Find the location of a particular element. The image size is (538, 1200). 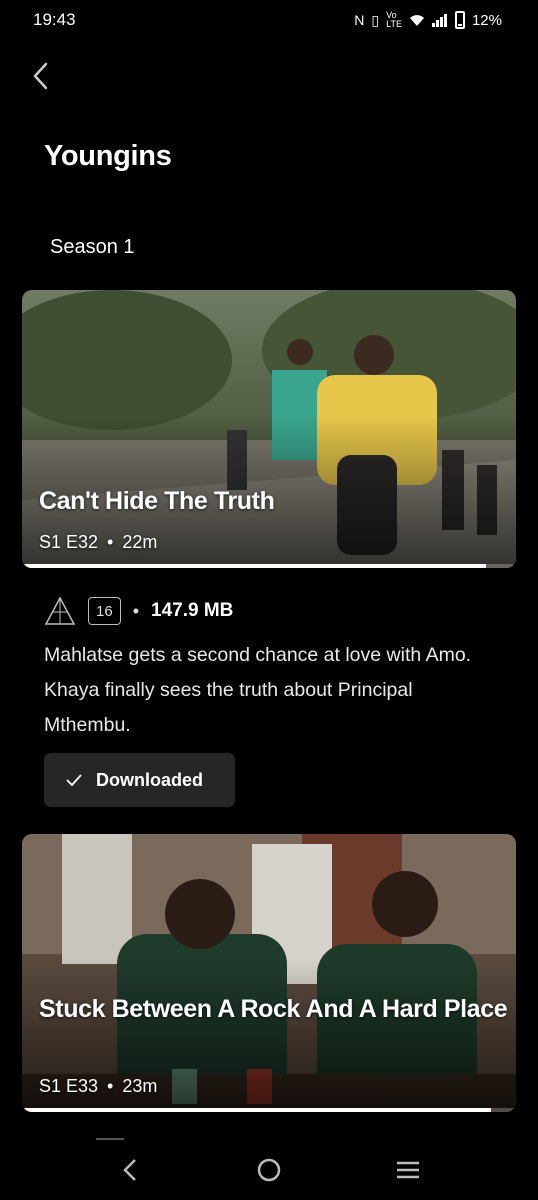

vibrate-icon: ▯ is located at coordinates (375, 19).